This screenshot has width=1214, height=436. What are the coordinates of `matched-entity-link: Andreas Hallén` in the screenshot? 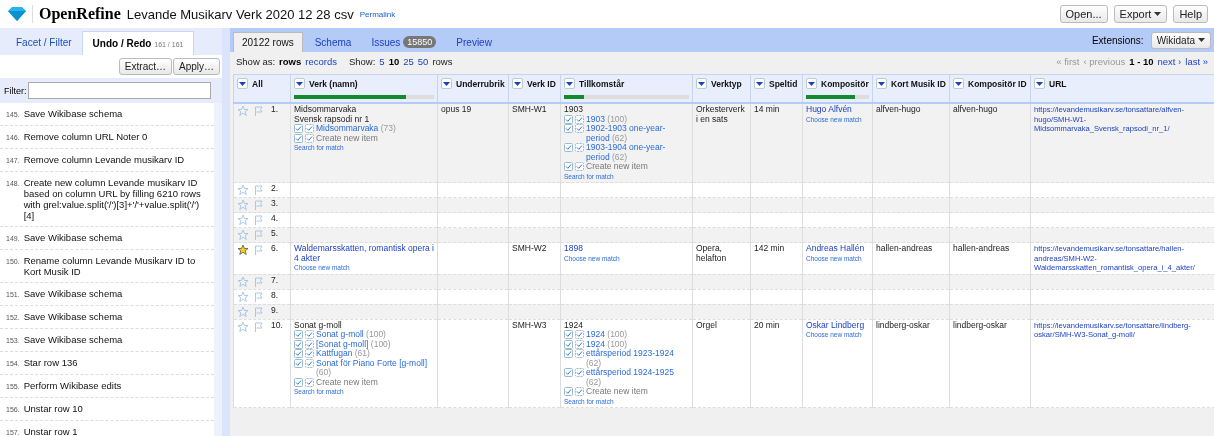 It's located at (837, 249).